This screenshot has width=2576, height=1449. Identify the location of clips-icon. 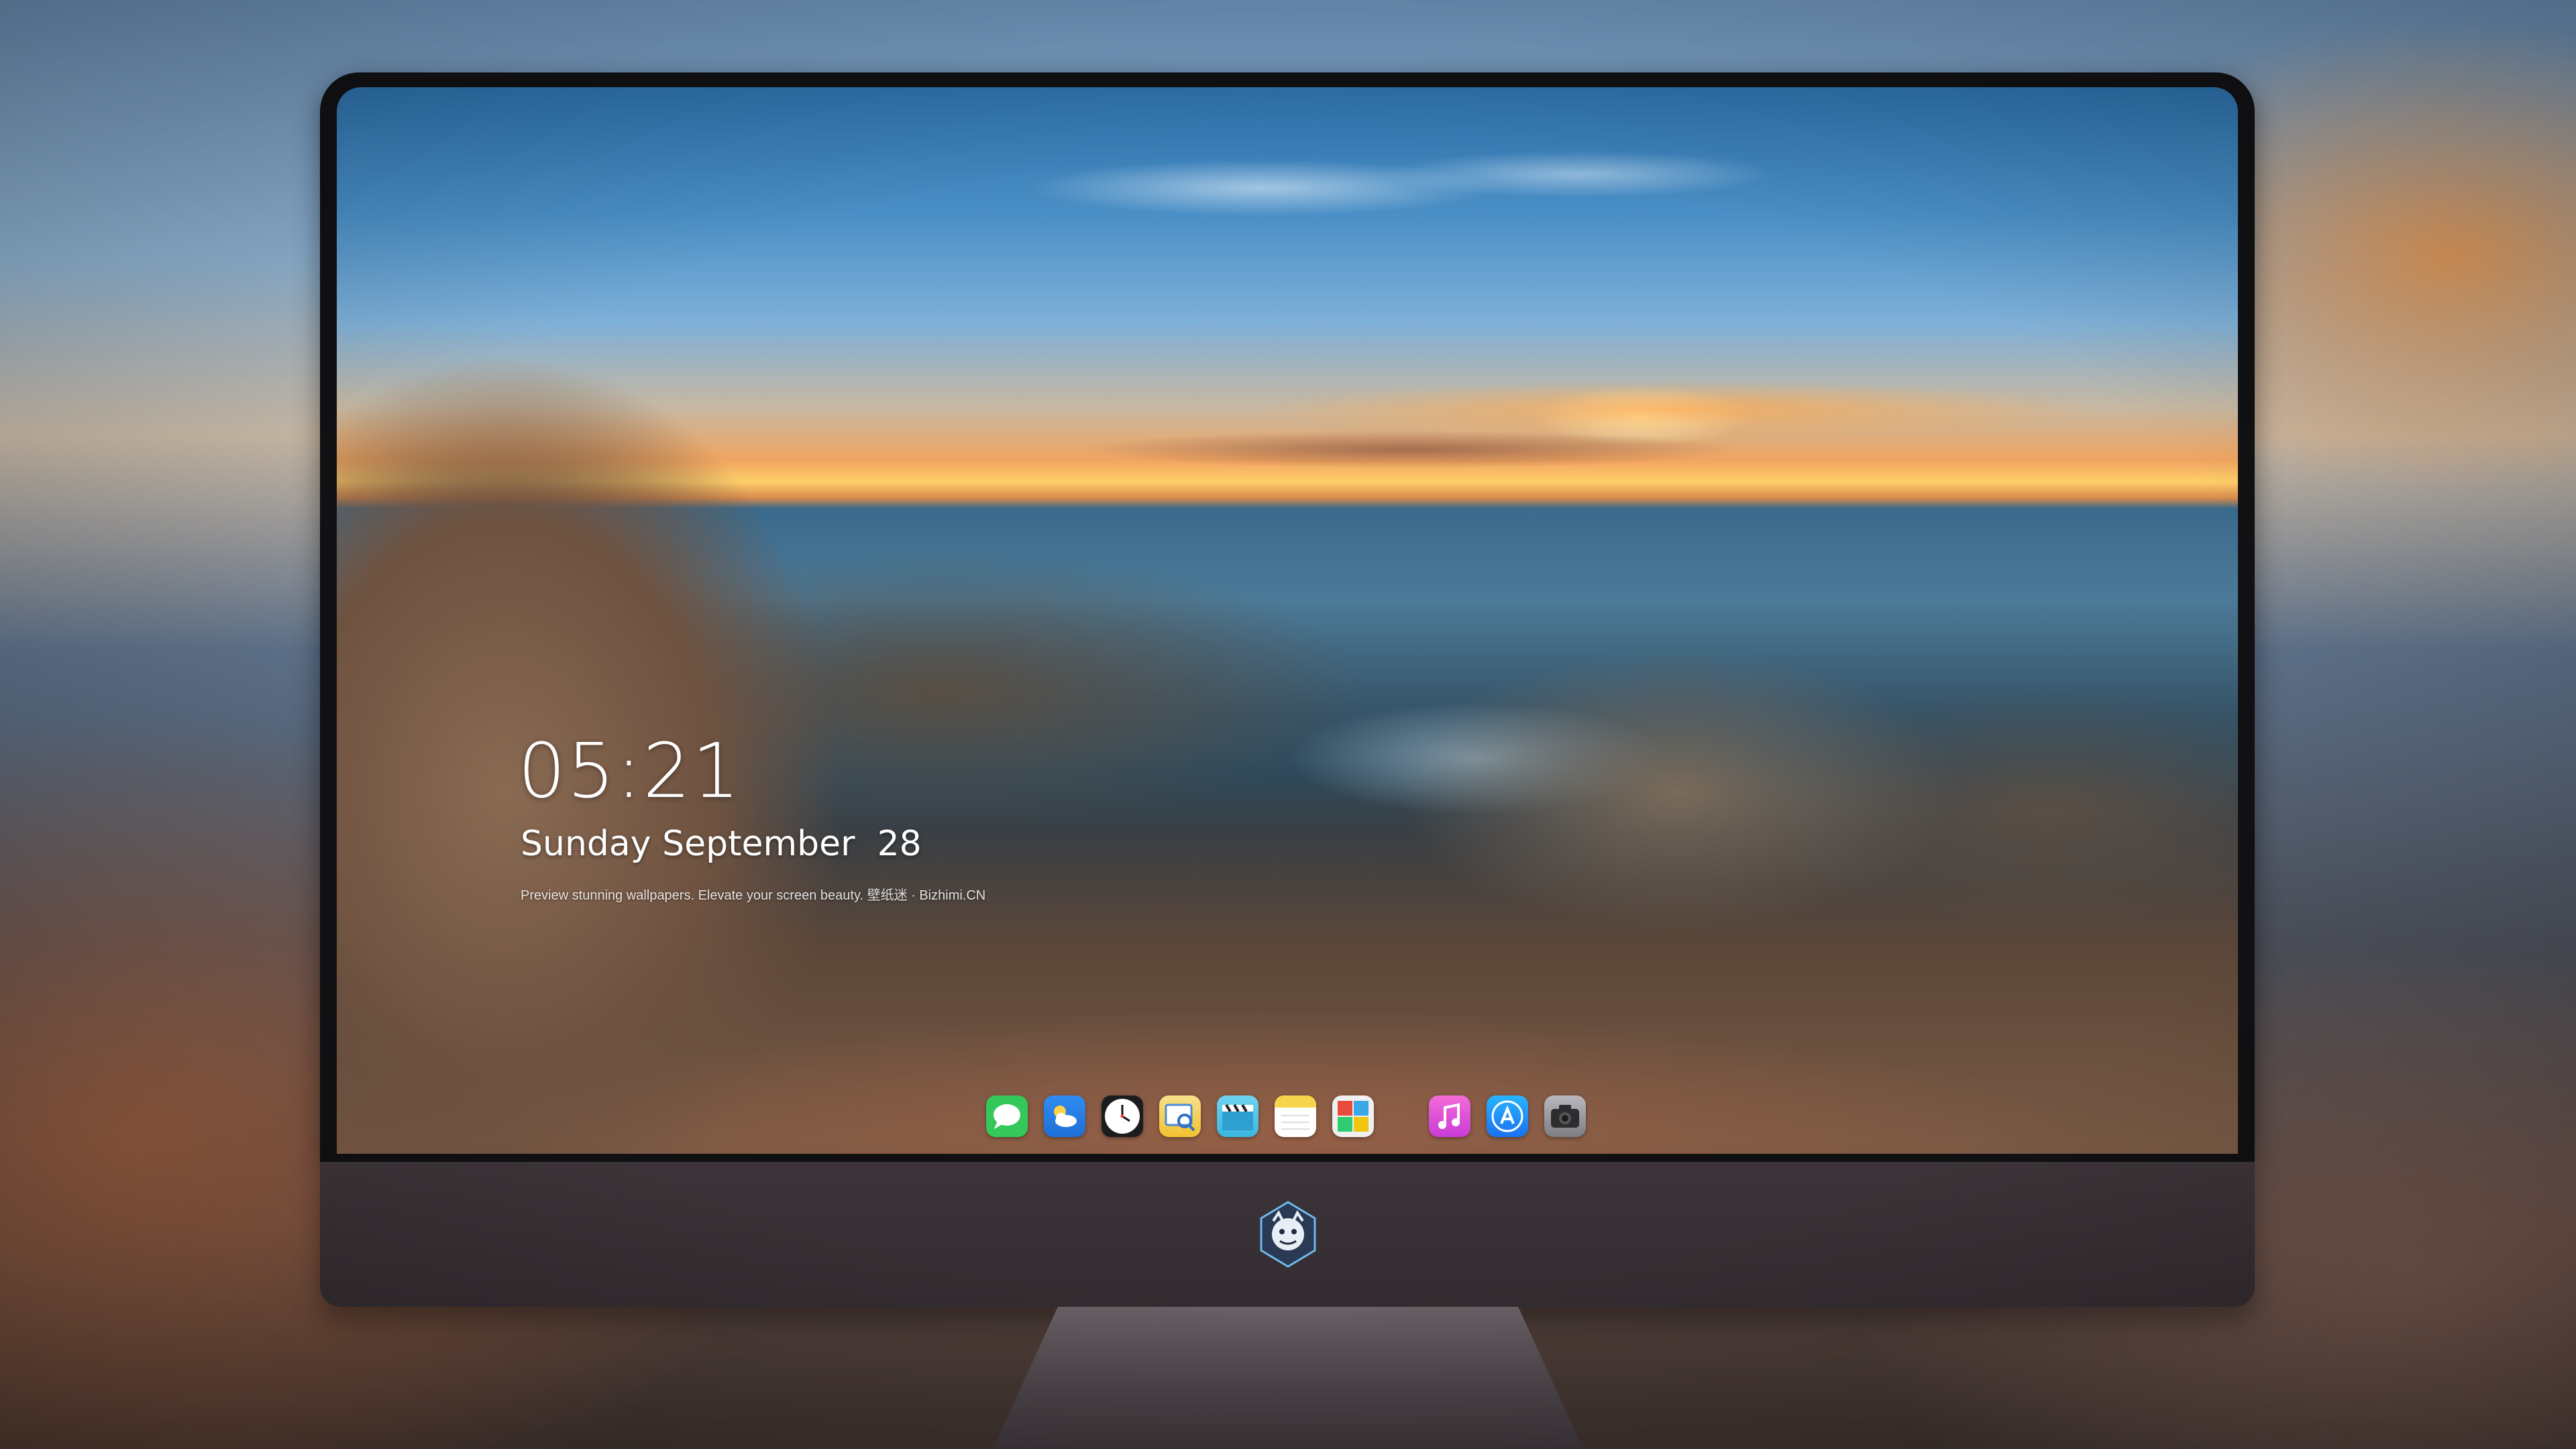
(1237, 1116).